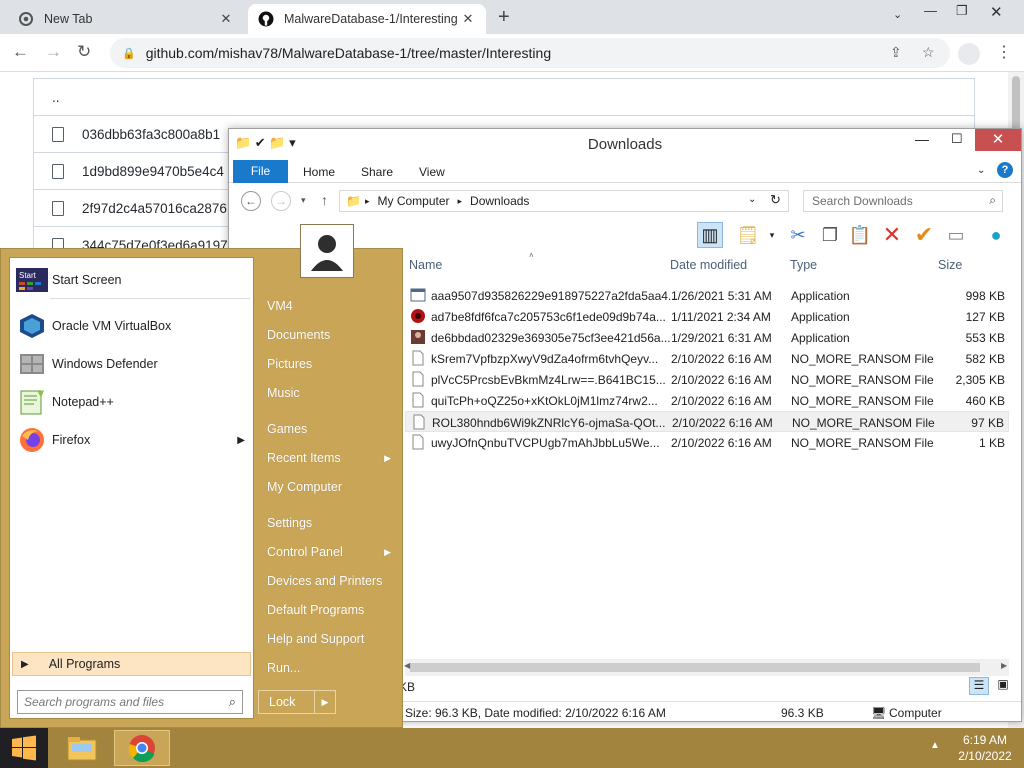  Describe the element at coordinates (133, 440) in the screenshot. I see `program-firefox: Firefox ▶` at that location.